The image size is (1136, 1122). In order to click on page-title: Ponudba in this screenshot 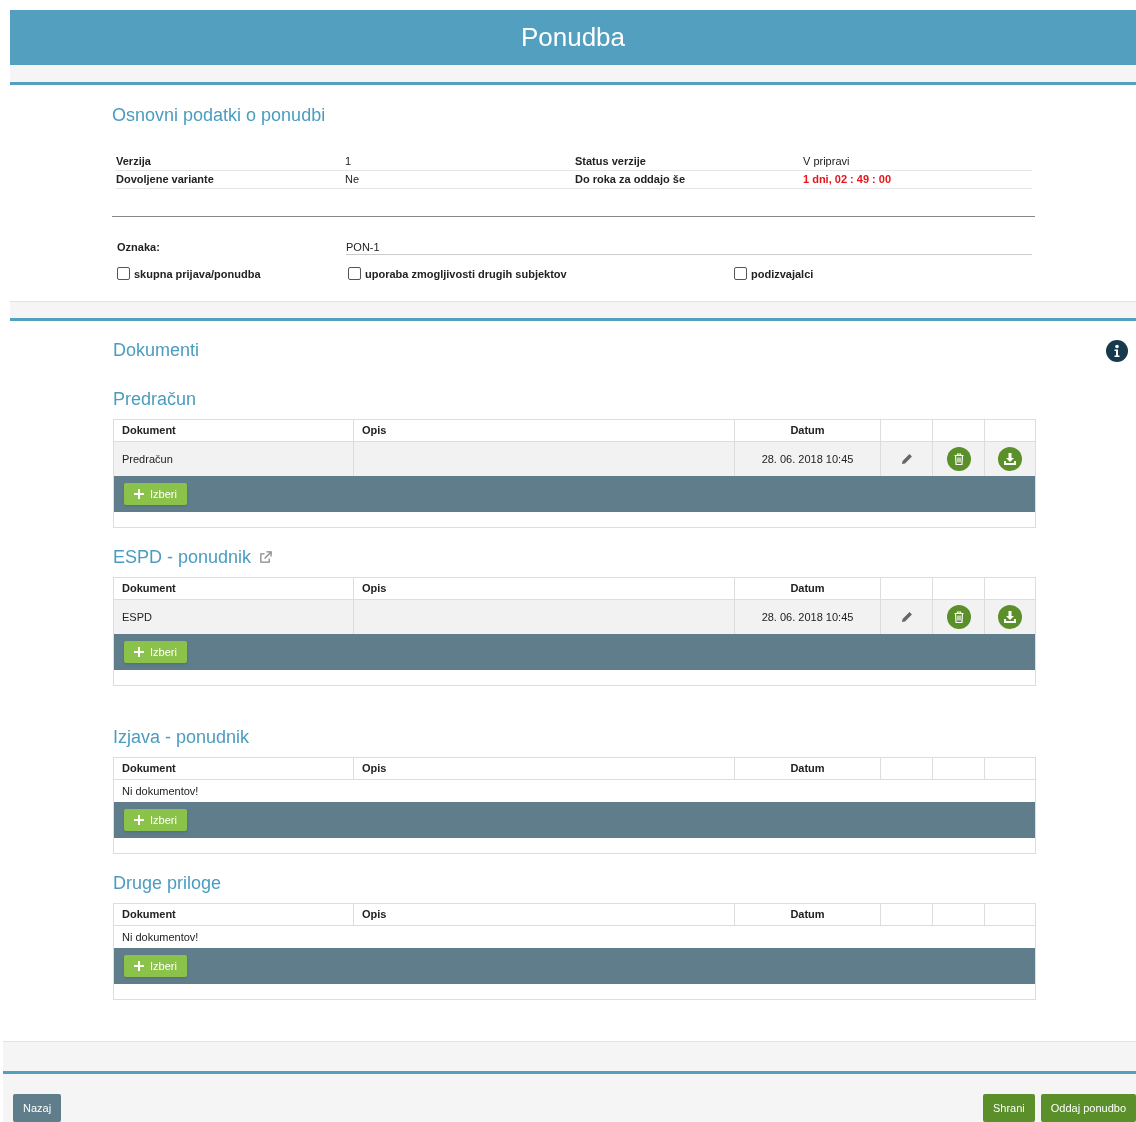, I will do `click(573, 37)`.